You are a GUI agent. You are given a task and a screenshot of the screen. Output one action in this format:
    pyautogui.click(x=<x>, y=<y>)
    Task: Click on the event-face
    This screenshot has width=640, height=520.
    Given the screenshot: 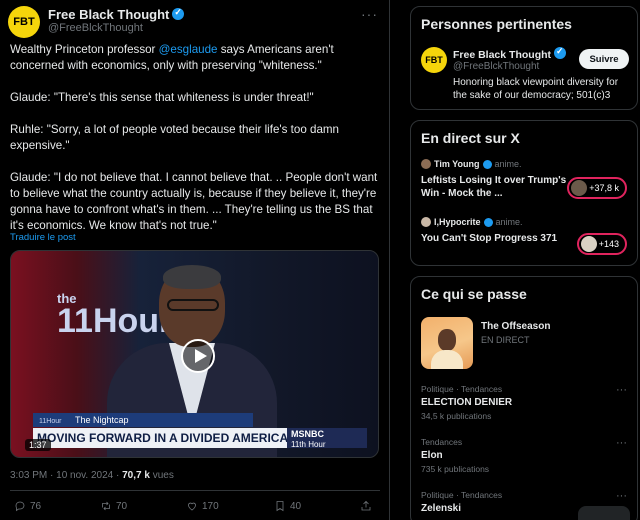 What is the action you would take?
    pyautogui.click(x=447, y=340)
    